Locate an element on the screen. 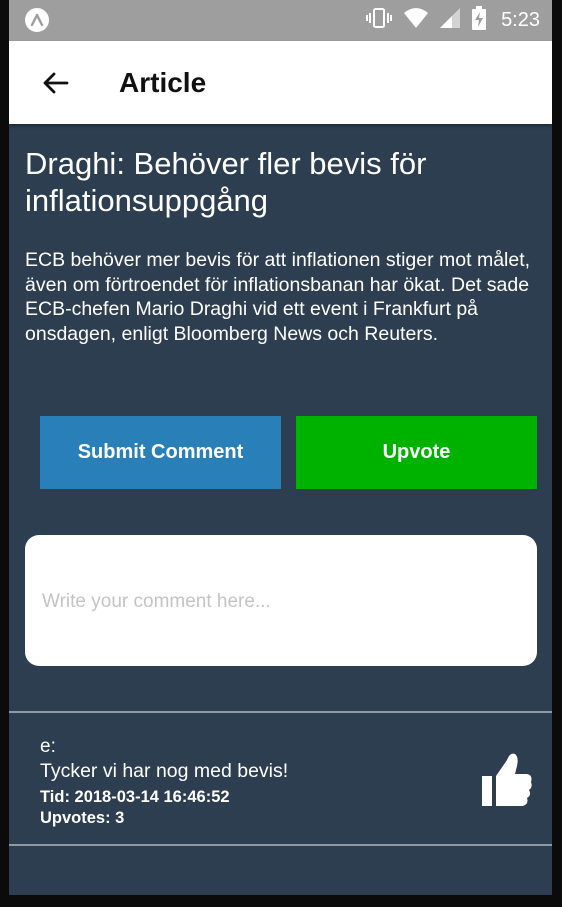  status-icons: 5:23 is located at coordinates (452, 20).